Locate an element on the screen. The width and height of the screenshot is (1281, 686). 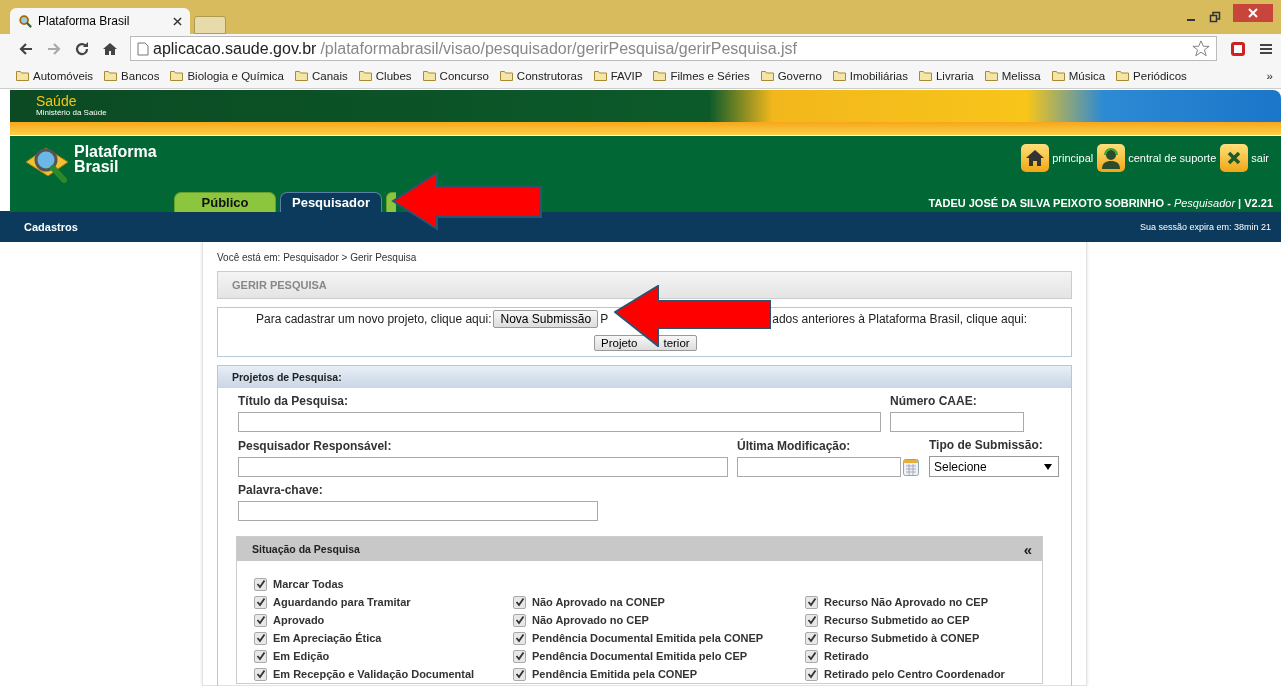
back-icon is located at coordinates (26, 48).